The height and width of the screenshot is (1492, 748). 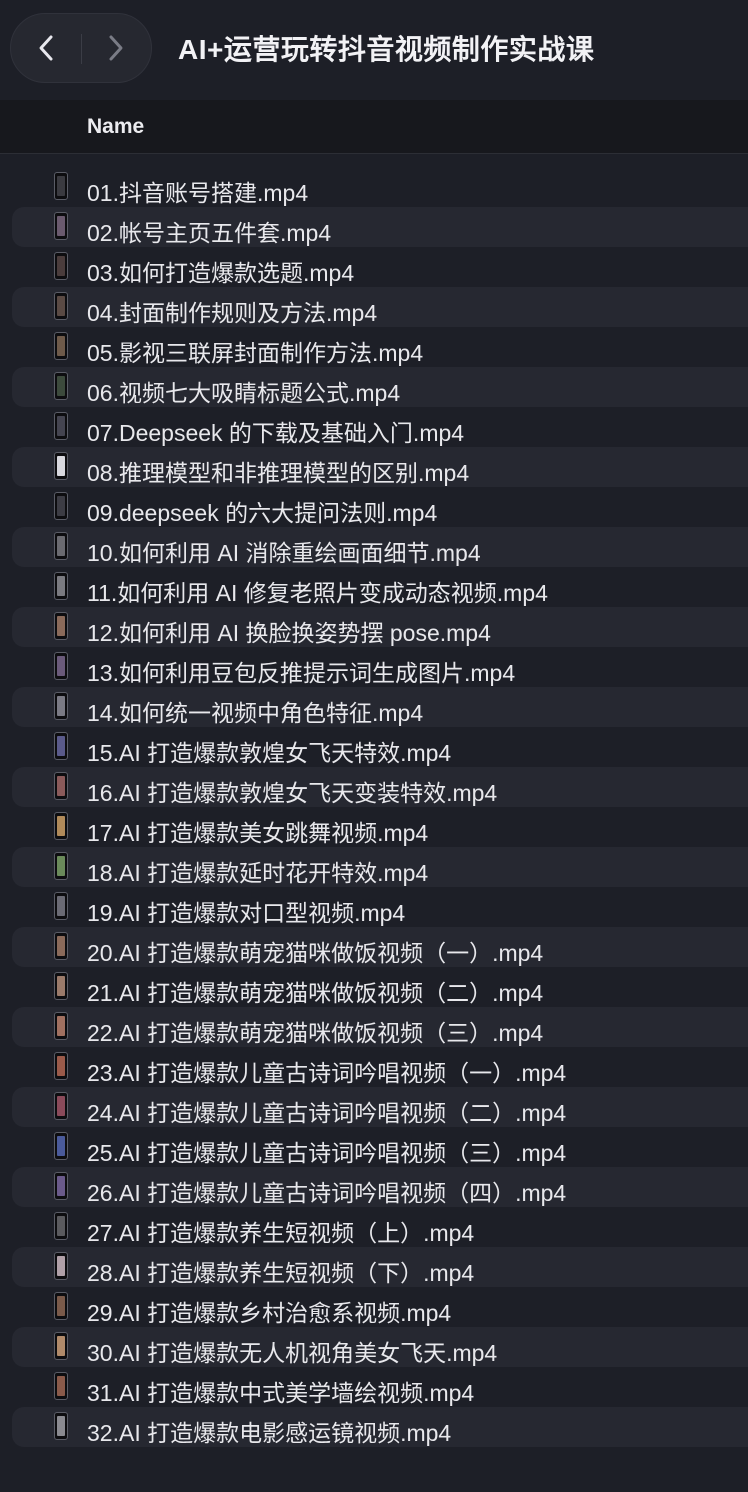 What do you see at coordinates (278, 473) in the screenshot?
I see `file-name: 08.推理模型和非推理模型的区别.mp4` at bounding box center [278, 473].